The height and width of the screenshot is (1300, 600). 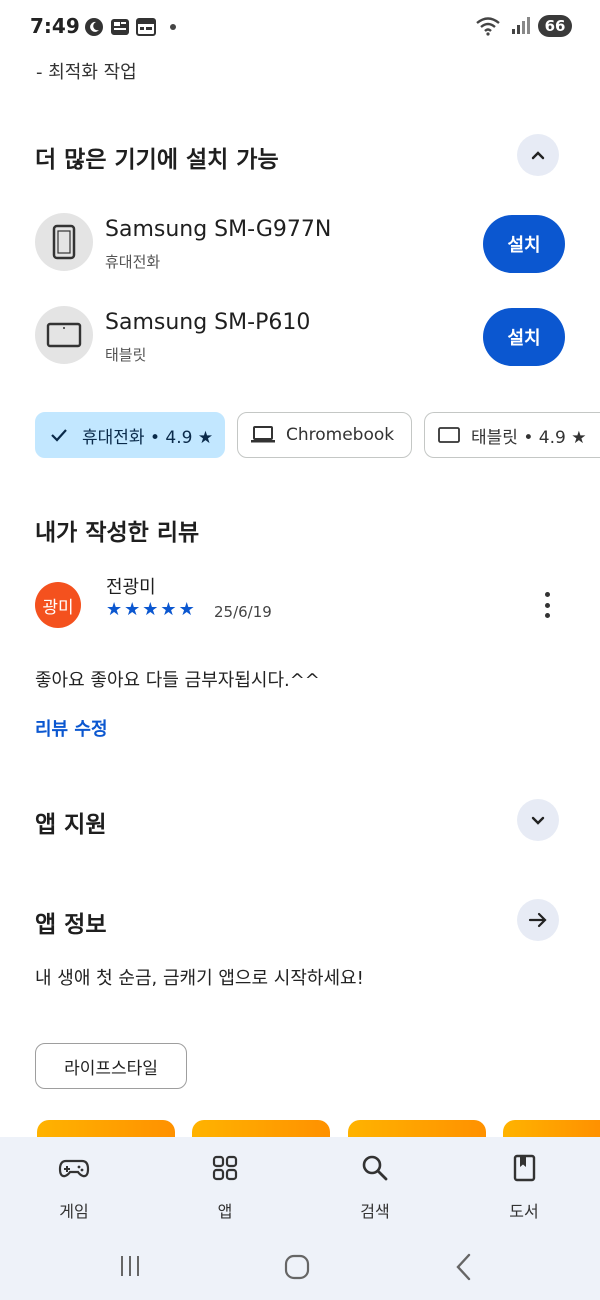 I want to click on chip-chromebook: Chromebook, so click(x=324, y=435).